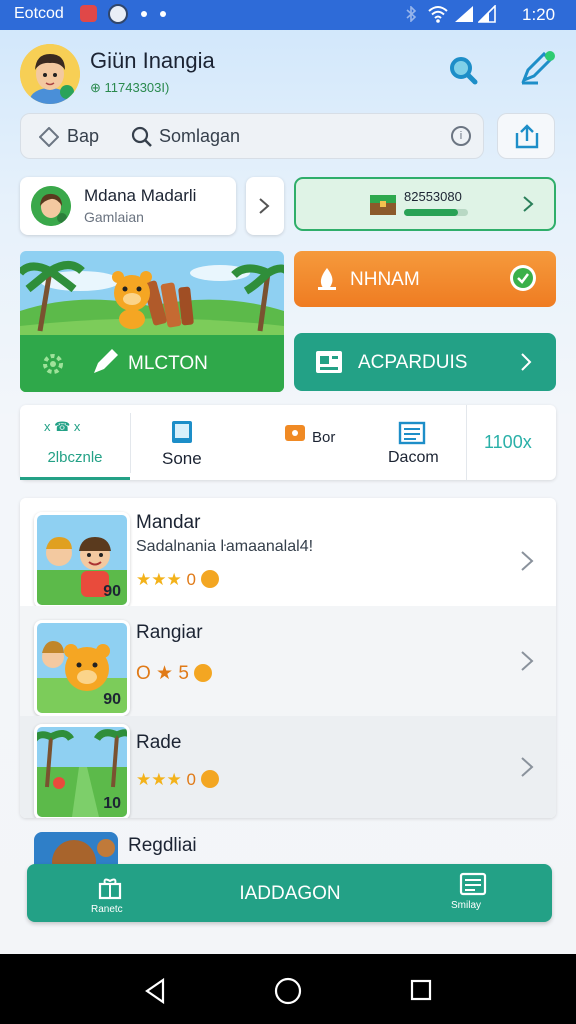 The image size is (576, 1024). Describe the element at coordinates (130, 87) in the screenshot. I see `user-id: ⊕ 11743303I)` at that location.